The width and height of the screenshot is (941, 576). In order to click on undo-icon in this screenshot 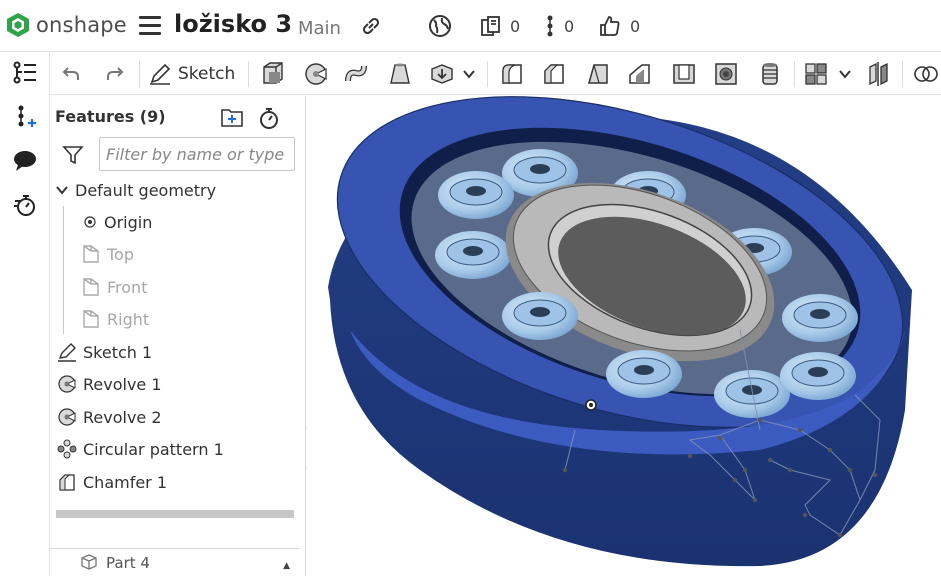, I will do `click(70, 73)`.